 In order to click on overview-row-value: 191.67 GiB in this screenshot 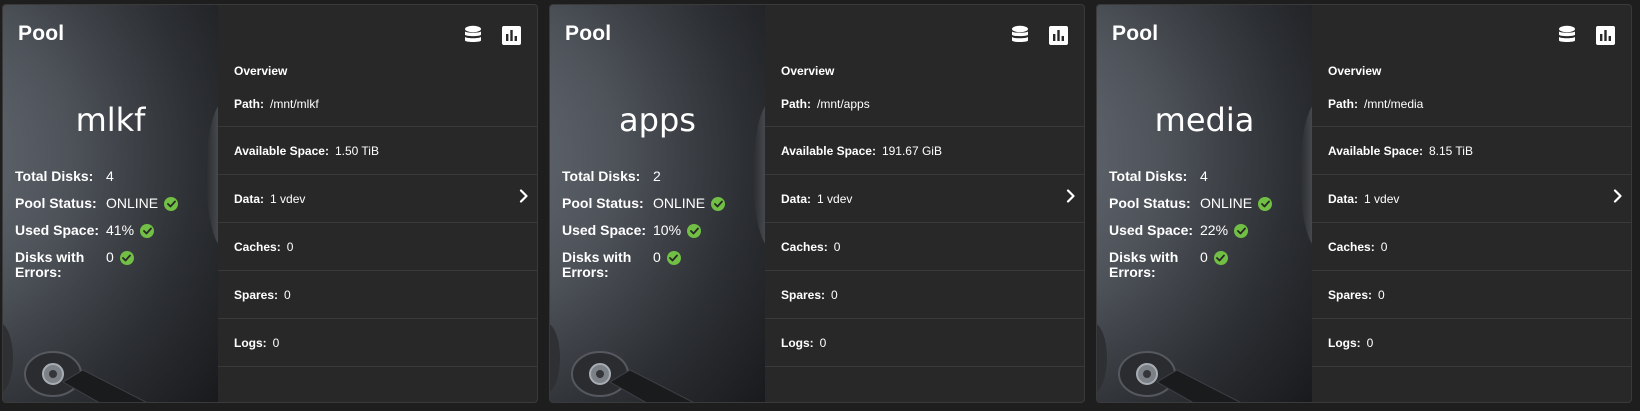, I will do `click(911, 150)`.